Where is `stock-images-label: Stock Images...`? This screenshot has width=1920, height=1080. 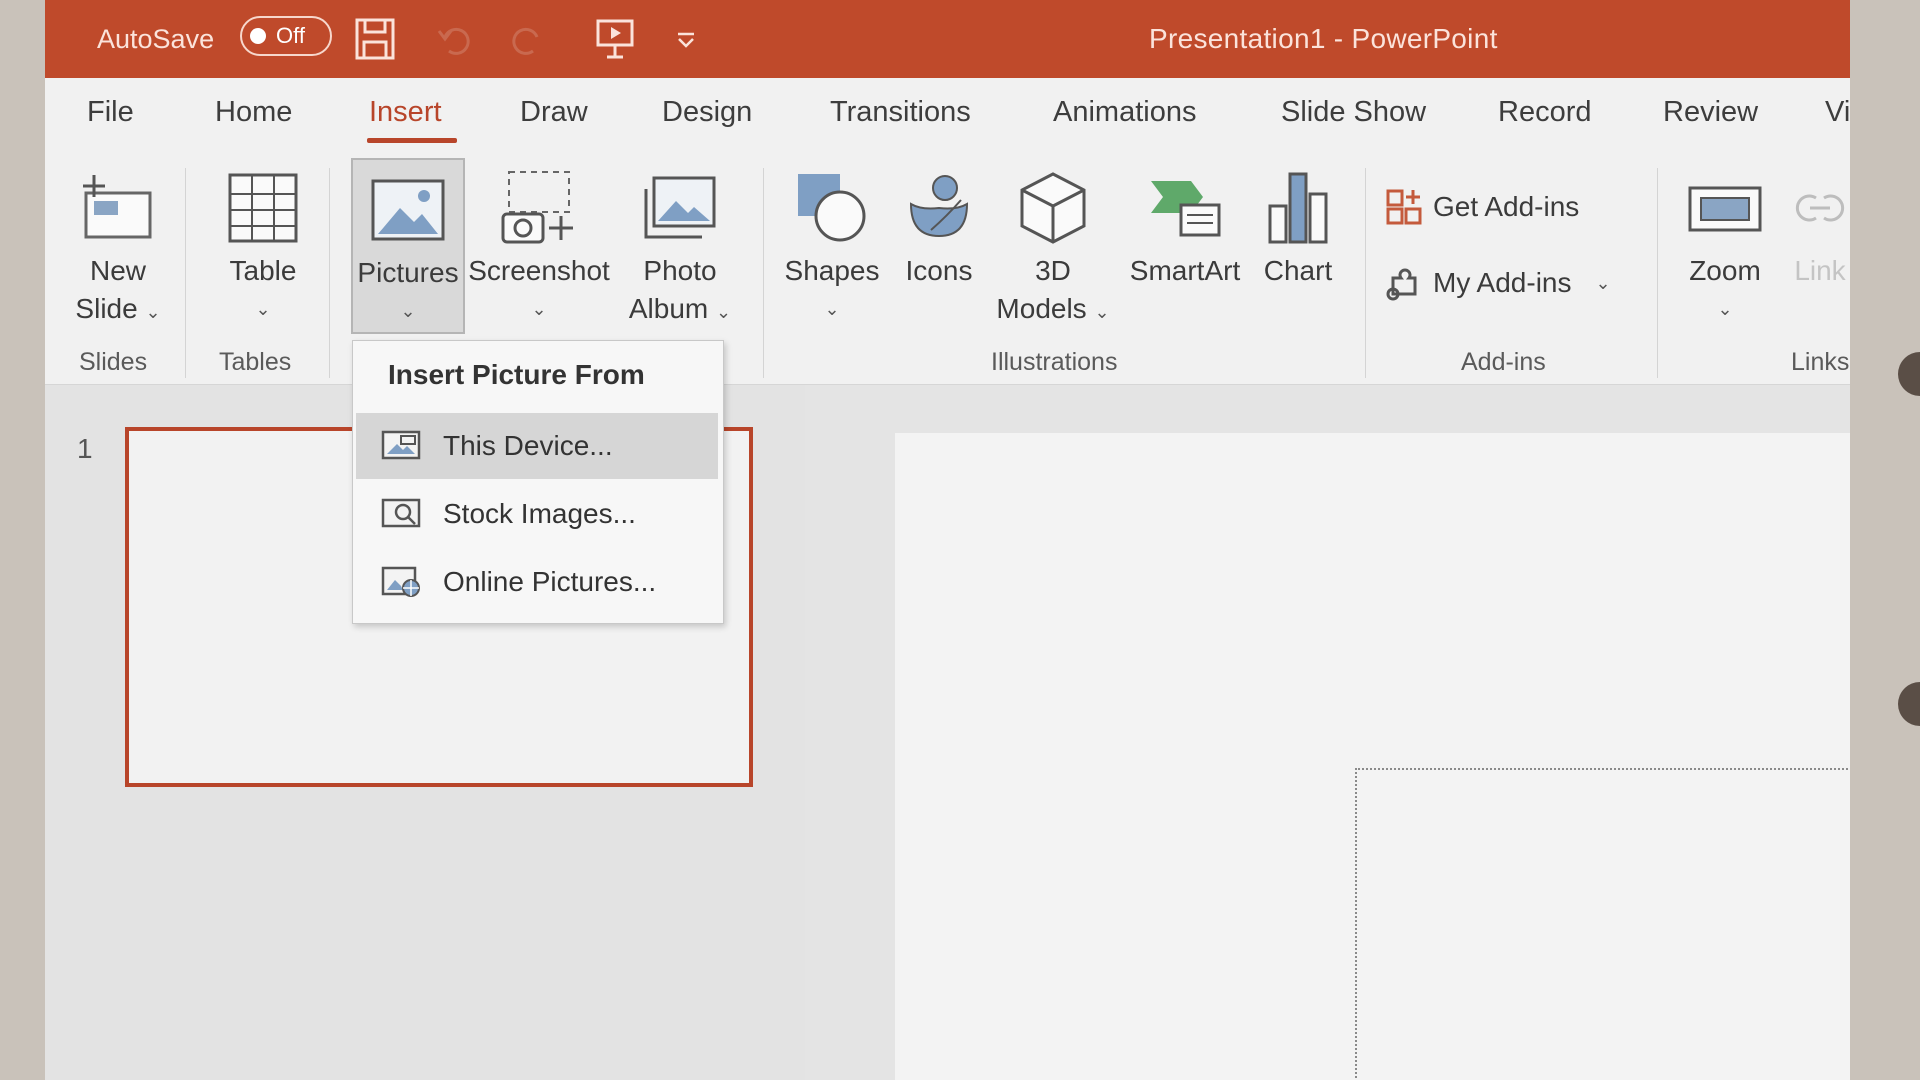 stock-images-label: Stock Images... is located at coordinates (539, 513).